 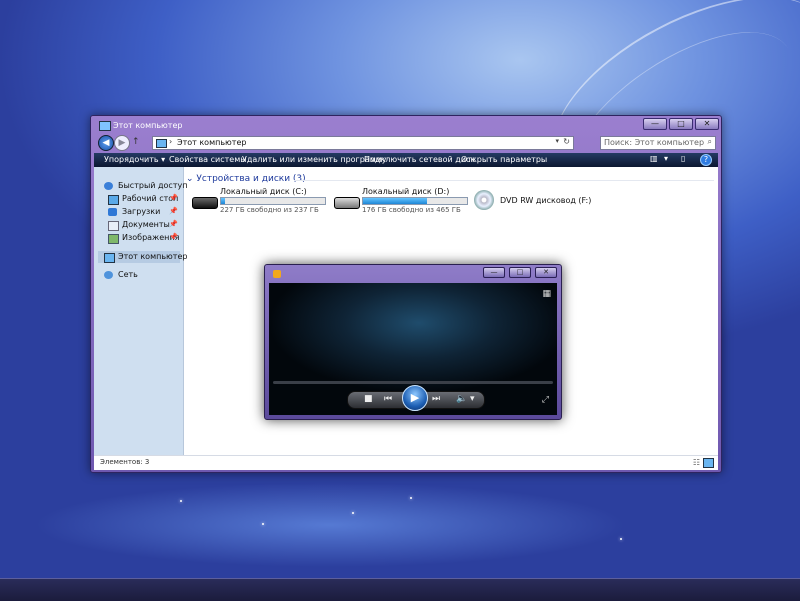 What do you see at coordinates (136, 142) in the screenshot?
I see `up-button: ↑` at bounding box center [136, 142].